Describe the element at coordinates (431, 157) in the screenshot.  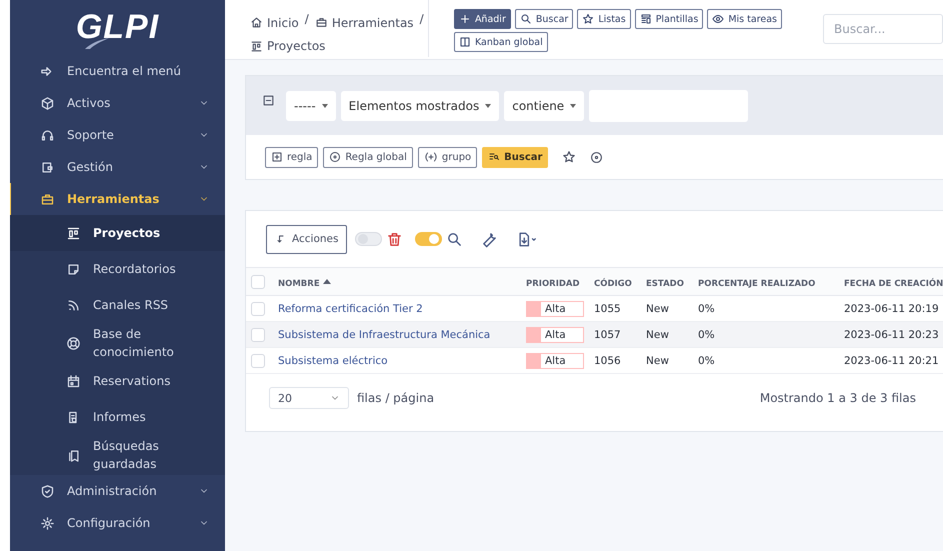
I see `parentheses-icon` at that location.